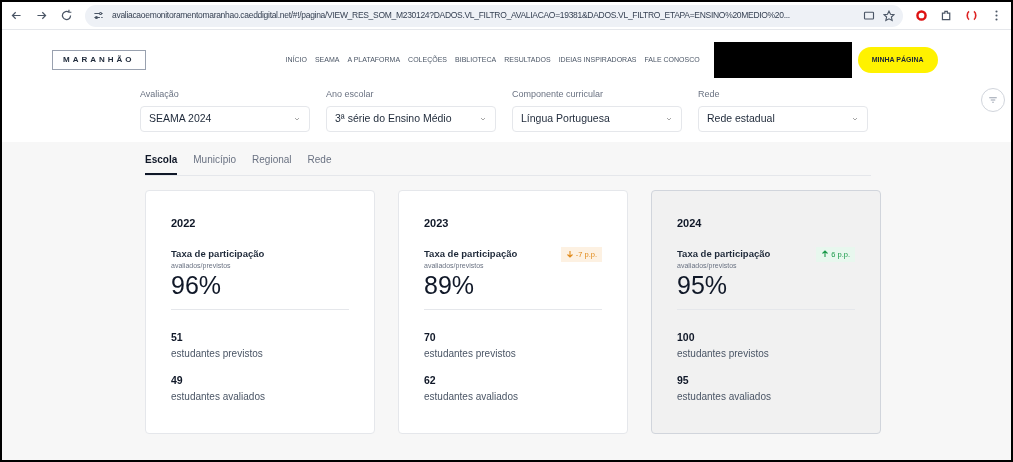  What do you see at coordinates (683, 380) in the screenshot?
I see `stat-value: 95` at bounding box center [683, 380].